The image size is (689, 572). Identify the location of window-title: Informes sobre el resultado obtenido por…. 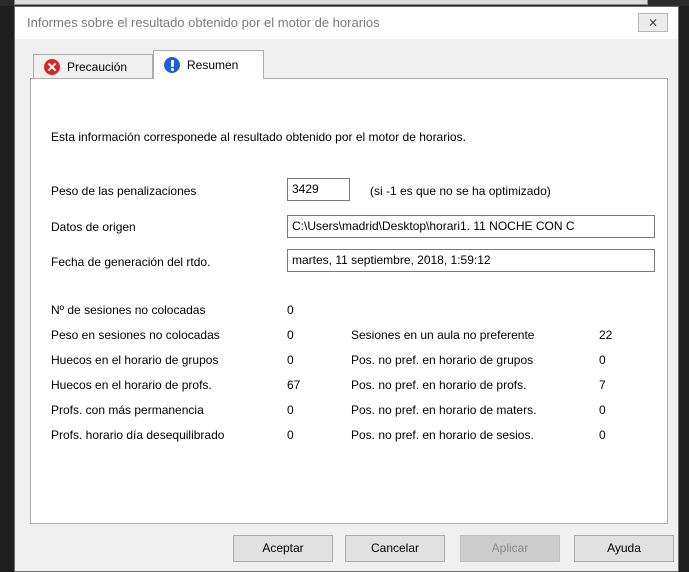
(203, 22).